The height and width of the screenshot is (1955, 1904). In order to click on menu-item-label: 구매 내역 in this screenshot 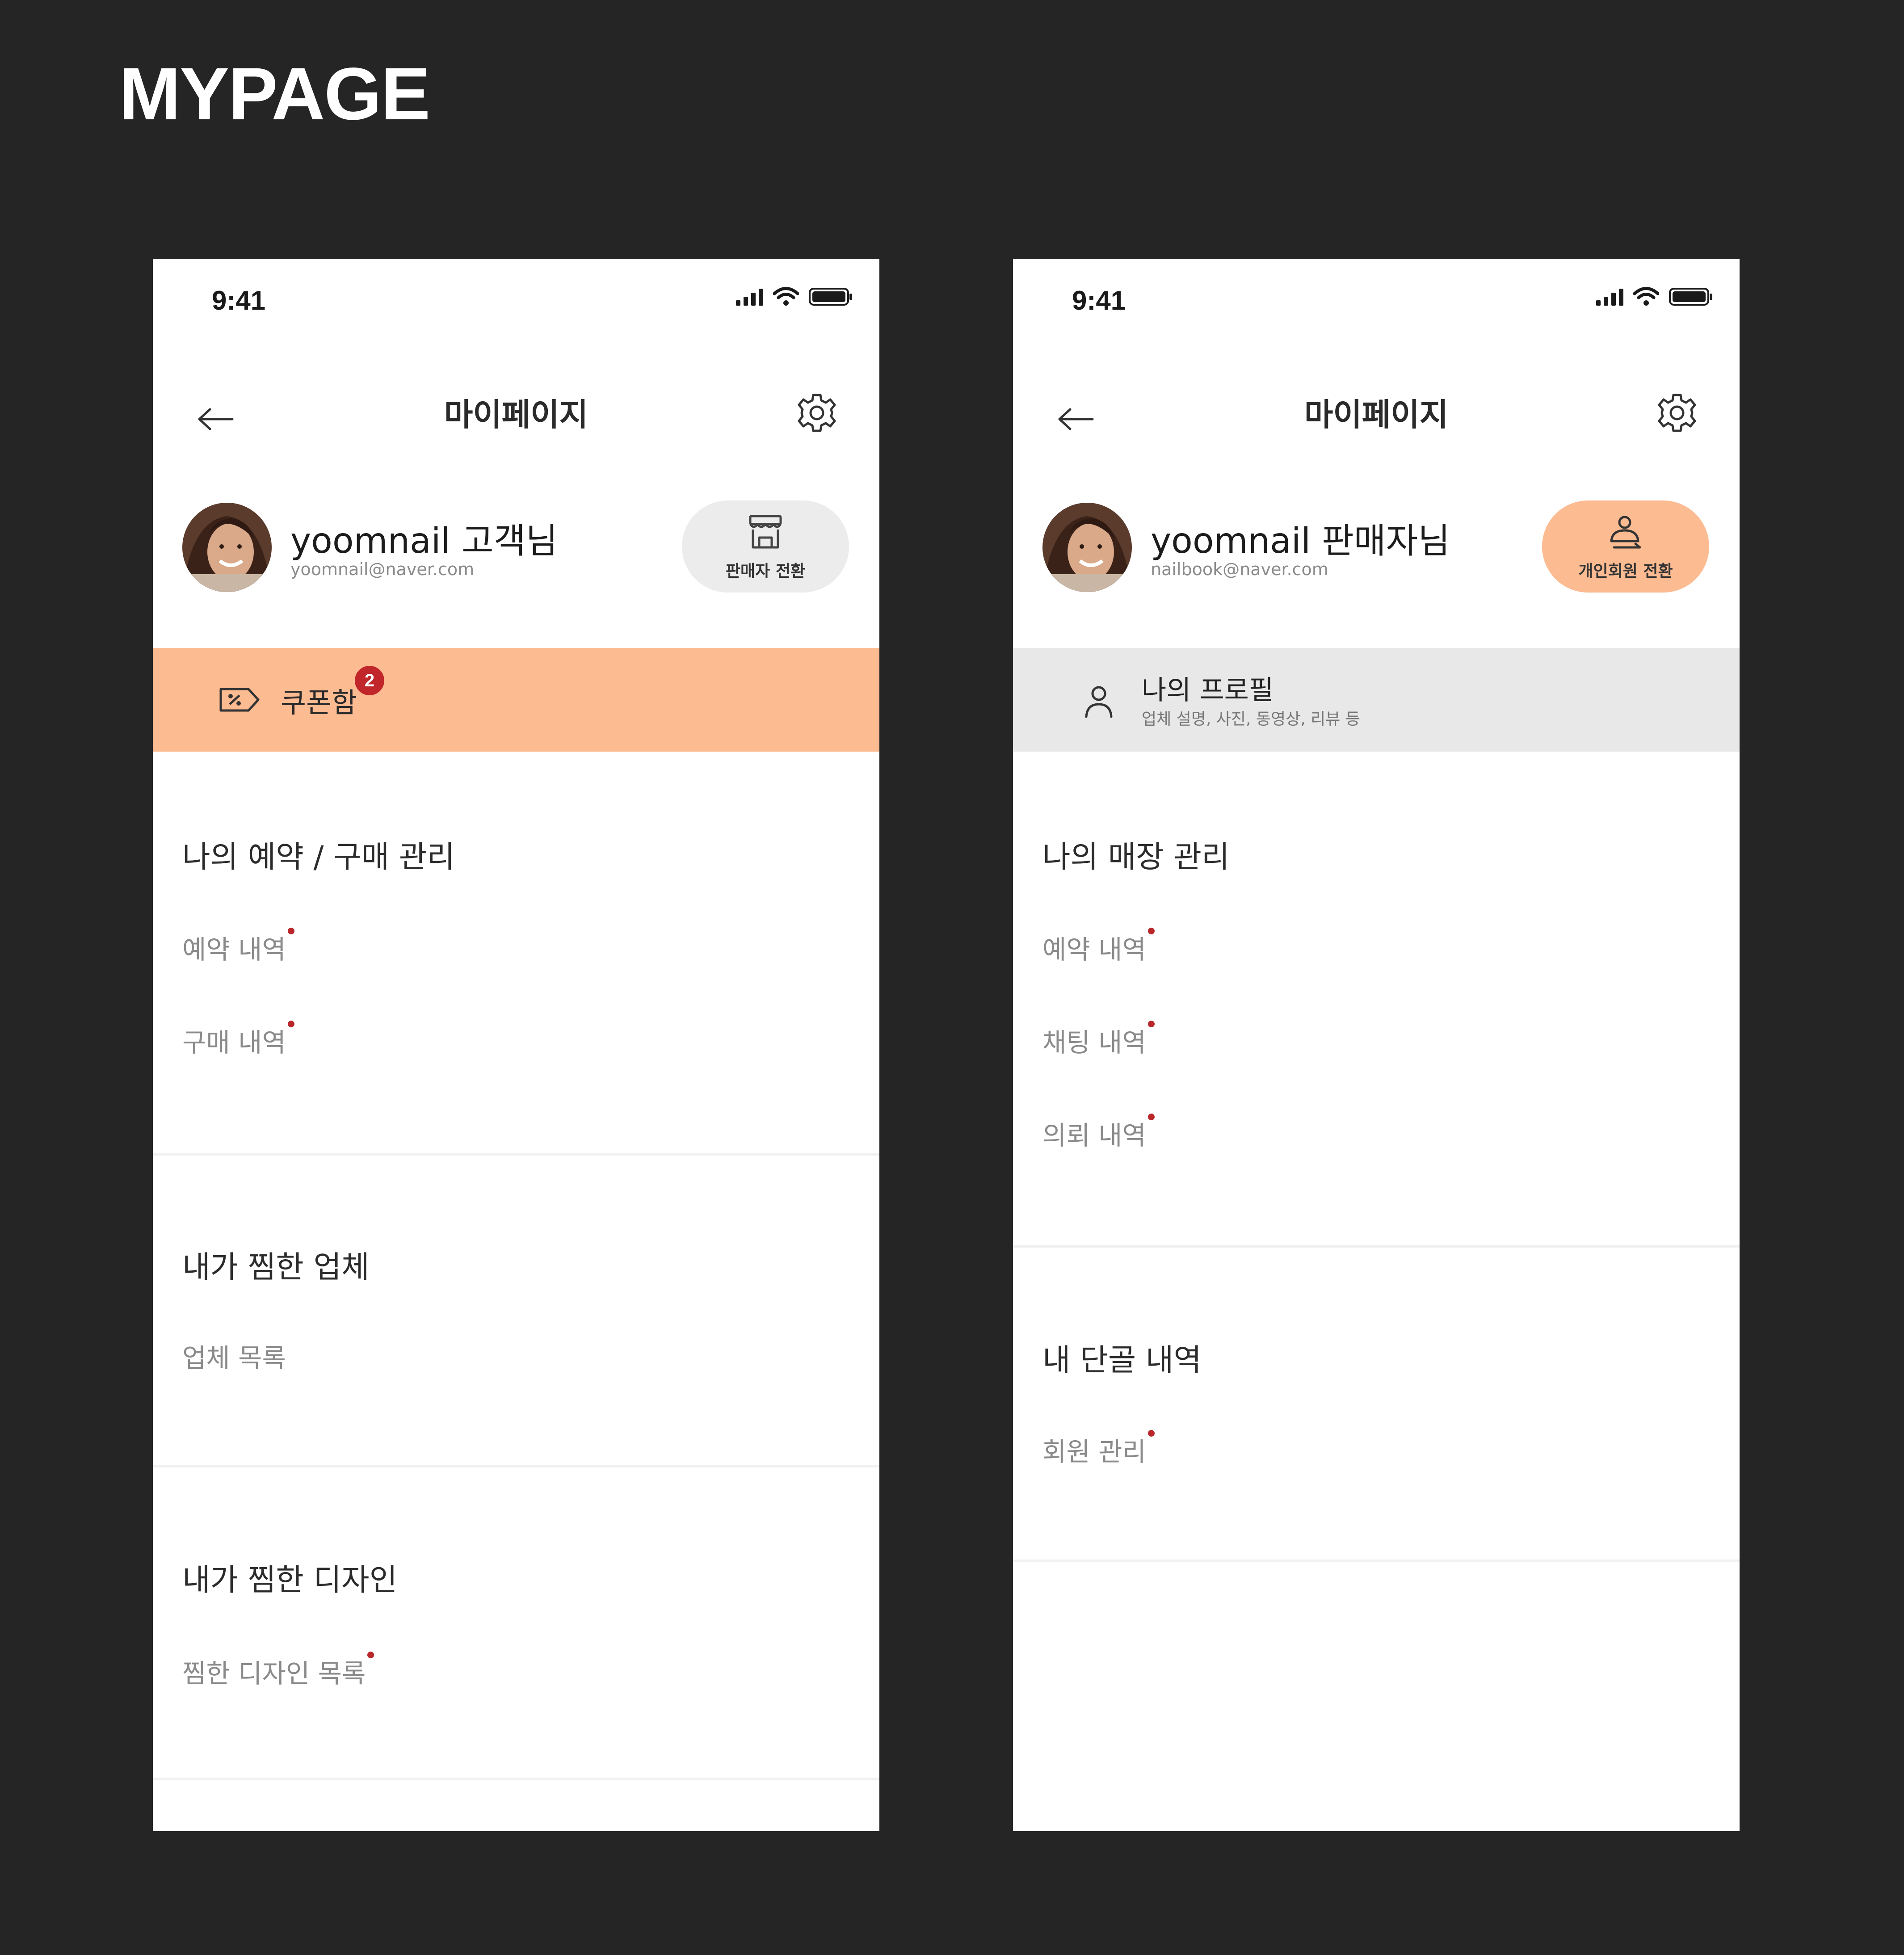, I will do `click(234, 1042)`.